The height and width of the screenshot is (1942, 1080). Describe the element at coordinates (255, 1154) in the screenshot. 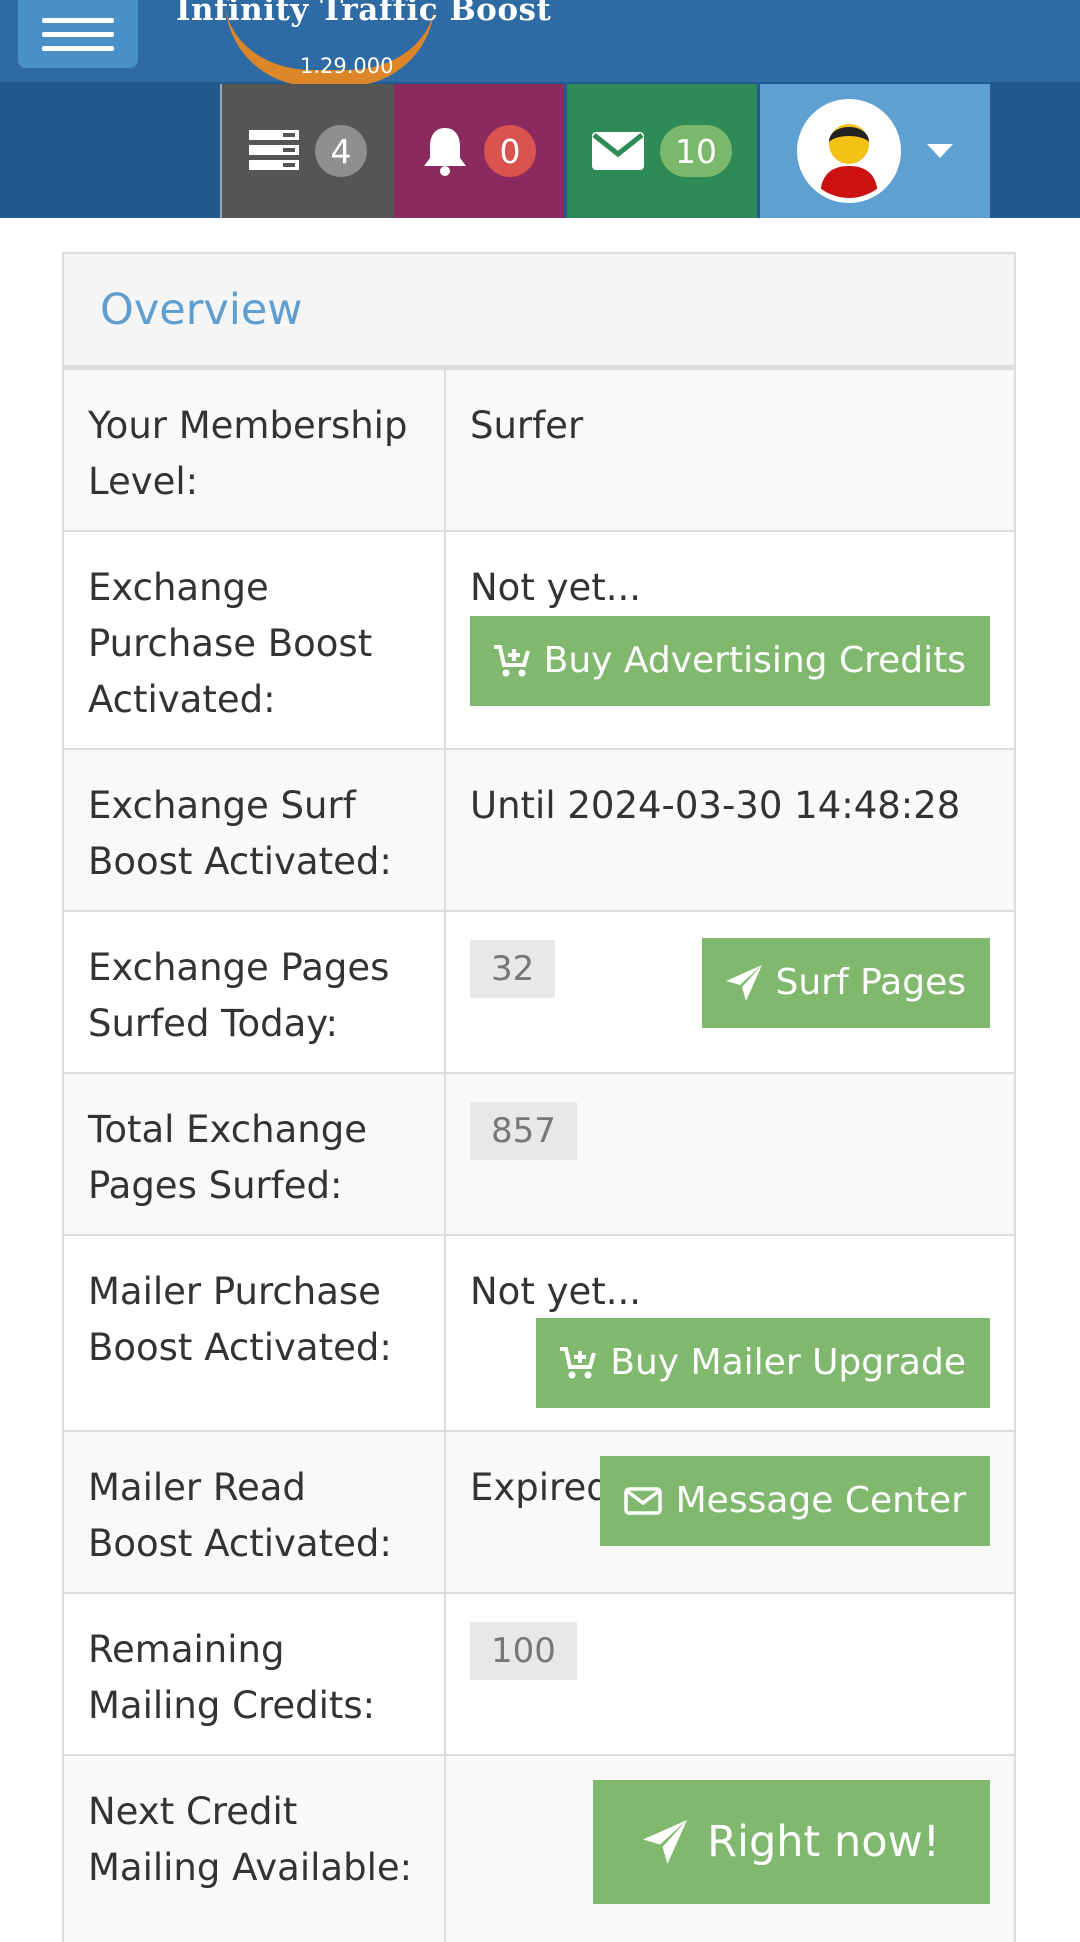

I see `row-label: Total Exchange Pages Surfed:` at that location.